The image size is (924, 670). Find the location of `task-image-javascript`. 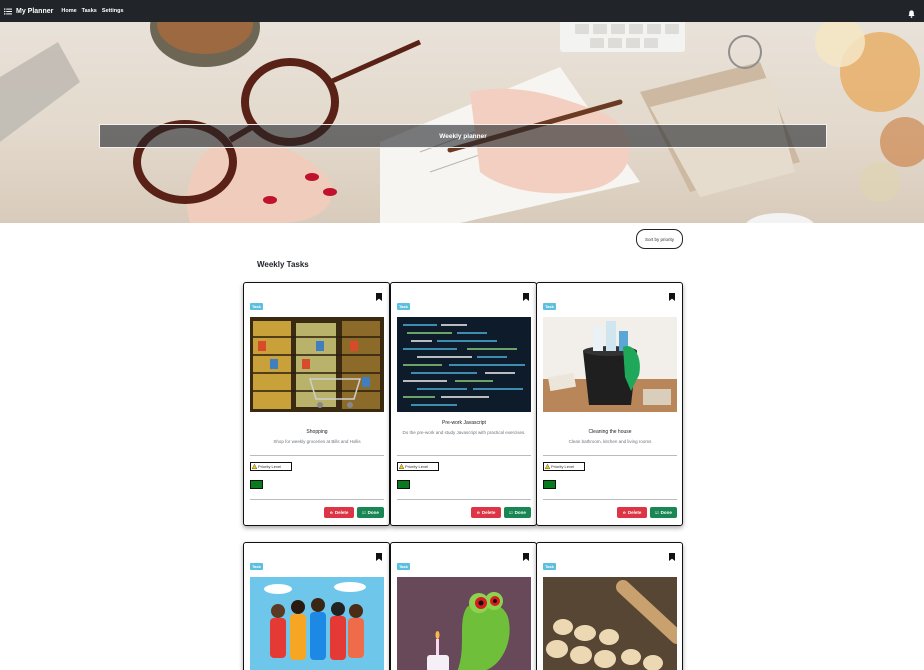

task-image-javascript is located at coordinates (464, 364).